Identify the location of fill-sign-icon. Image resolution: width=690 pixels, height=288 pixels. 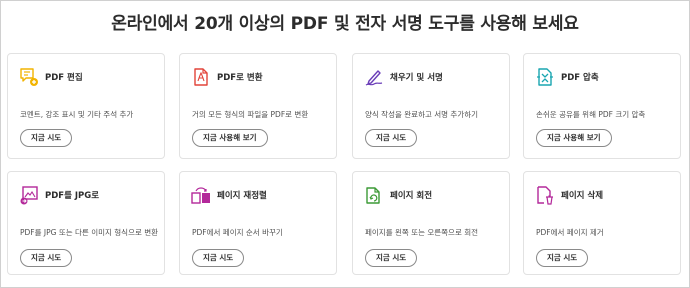
(374, 77).